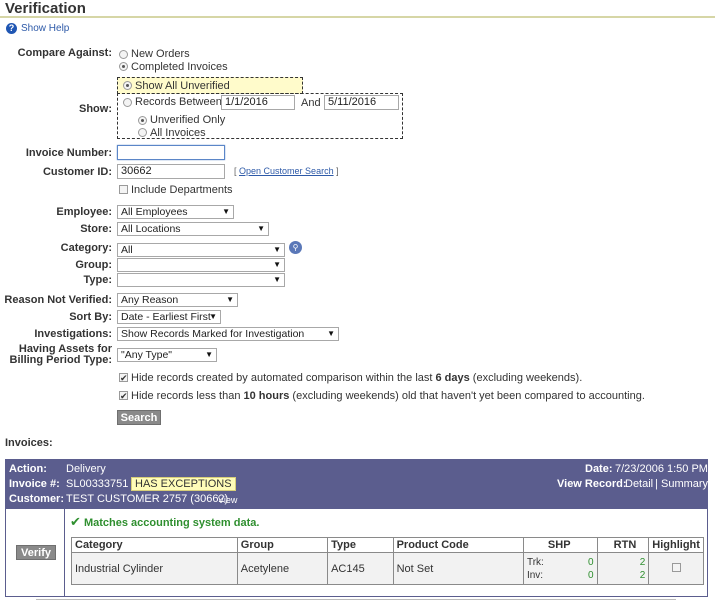  I want to click on view-record-key: View Record:, so click(592, 484).